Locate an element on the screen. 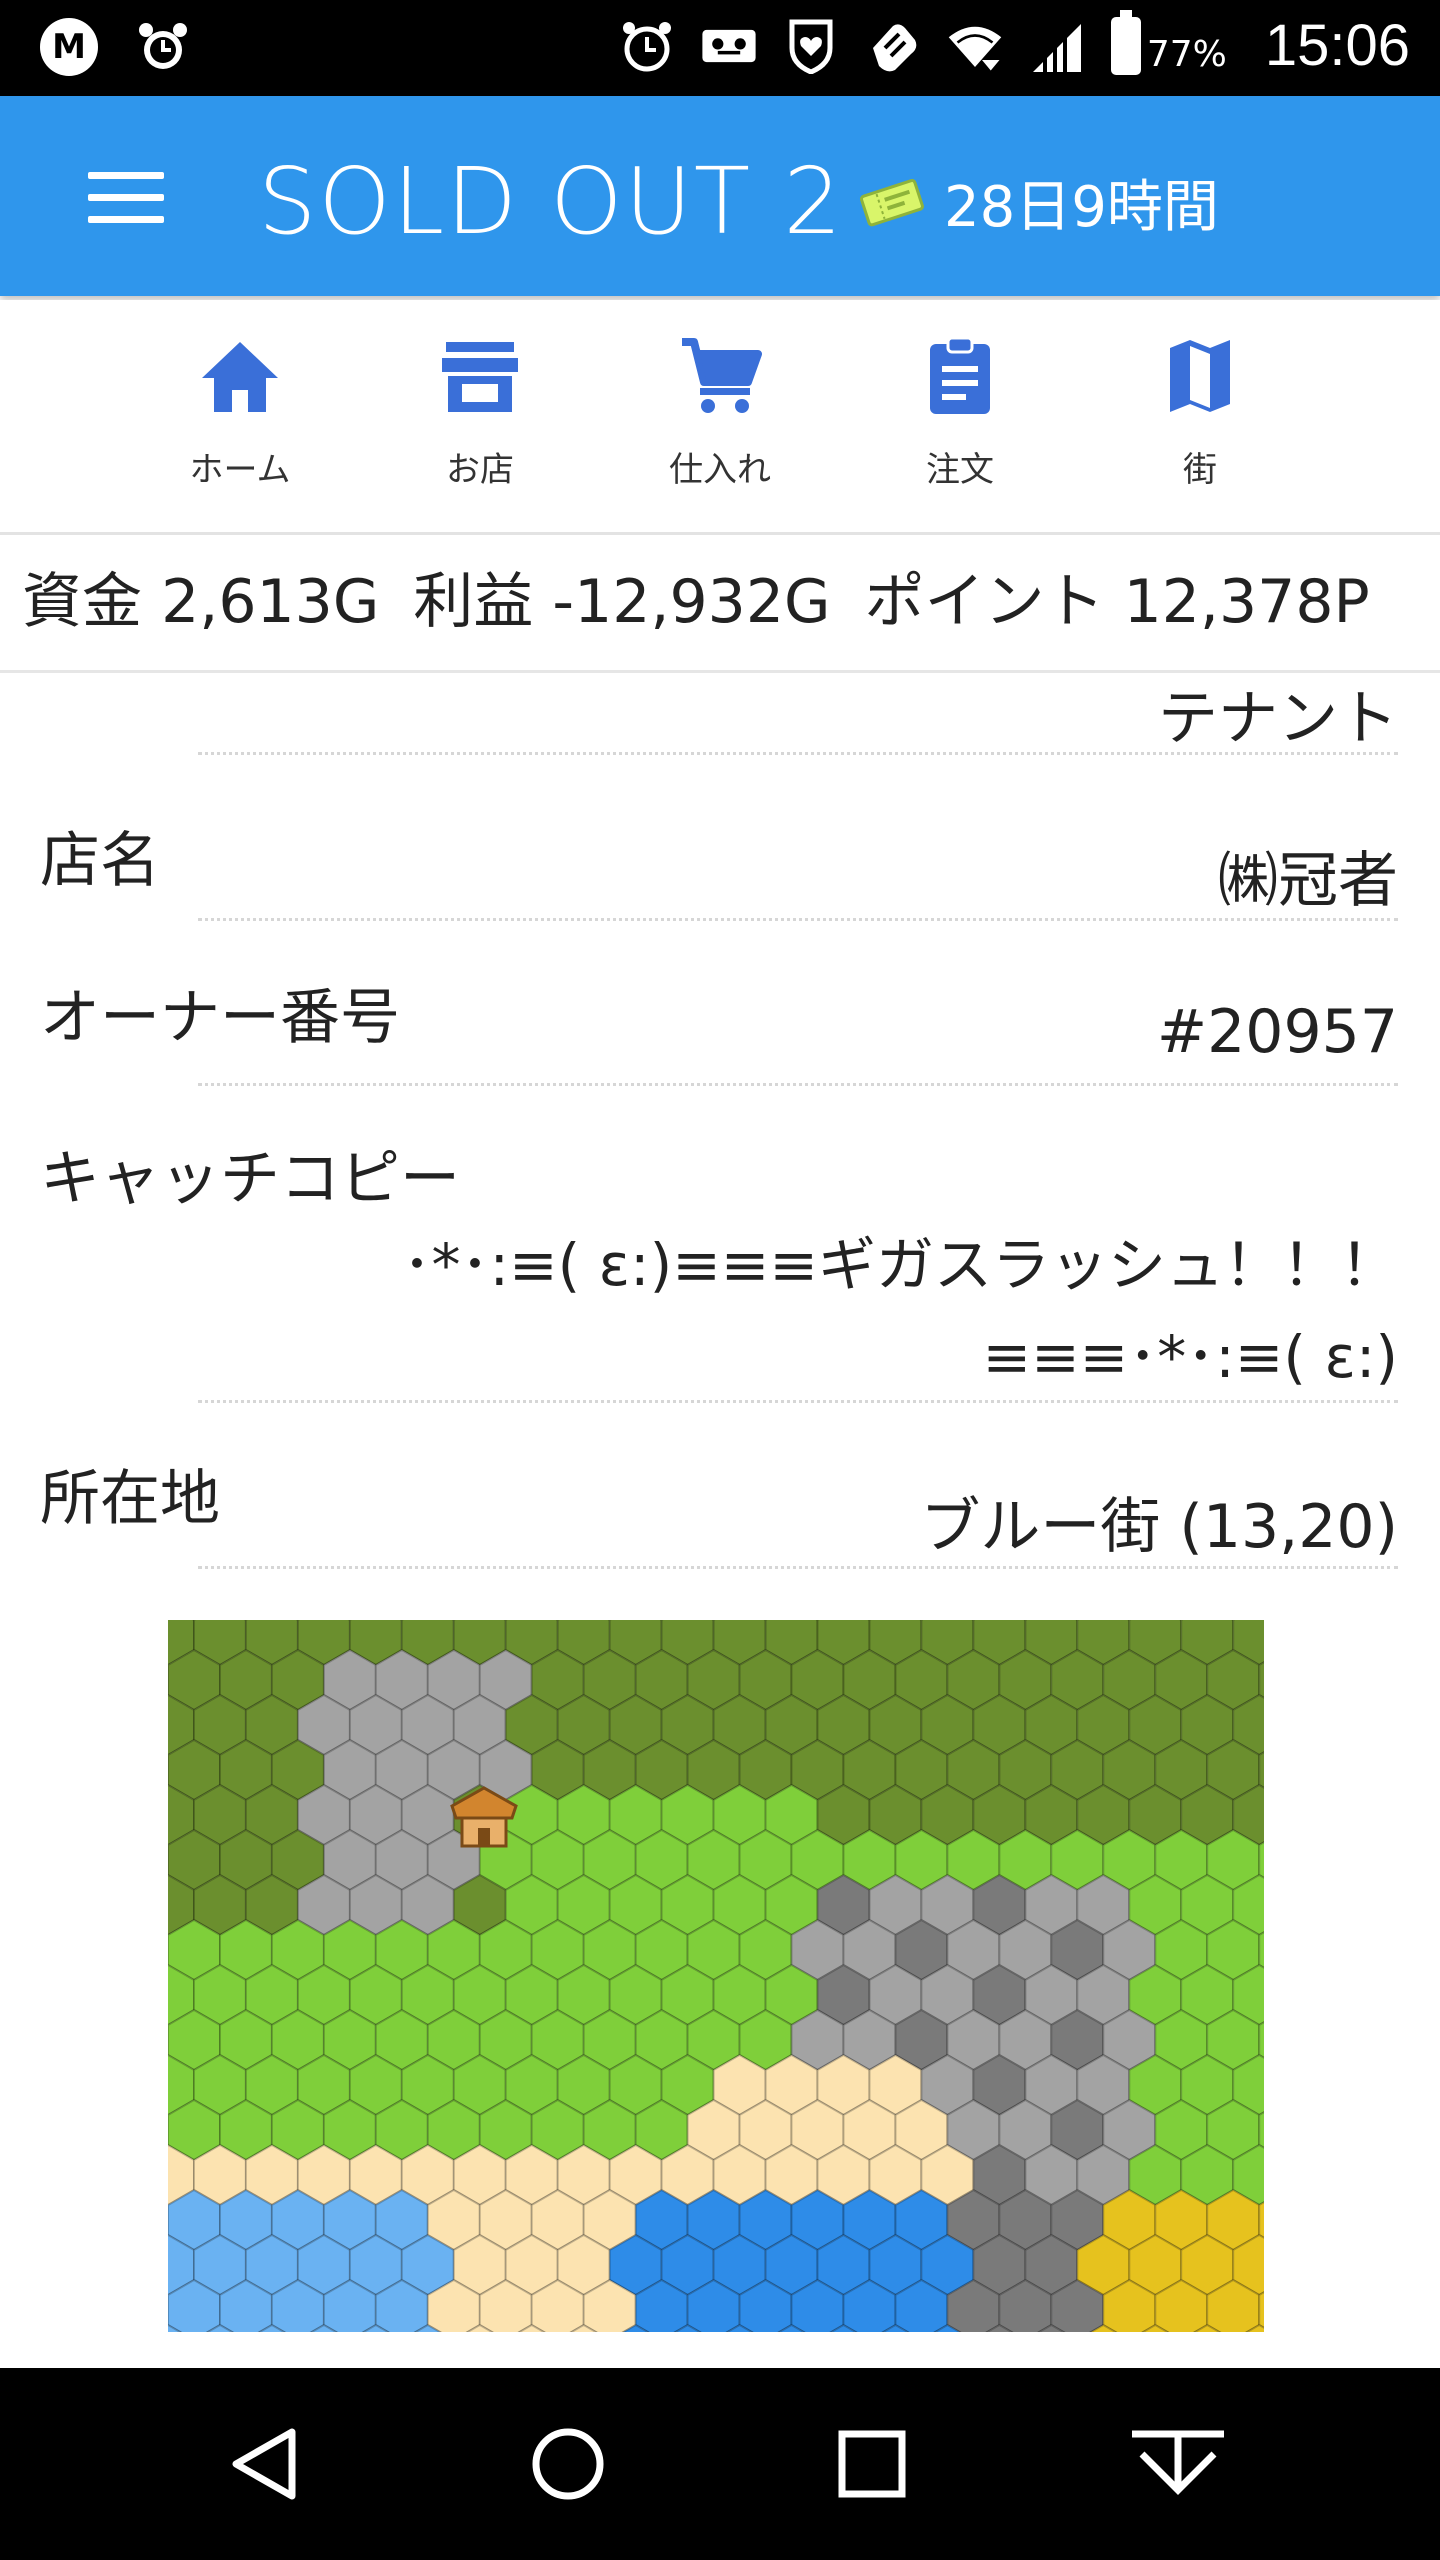 The width and height of the screenshot is (1440, 2560). nav-item-purchase: 仕入れ is located at coordinates (720, 413).